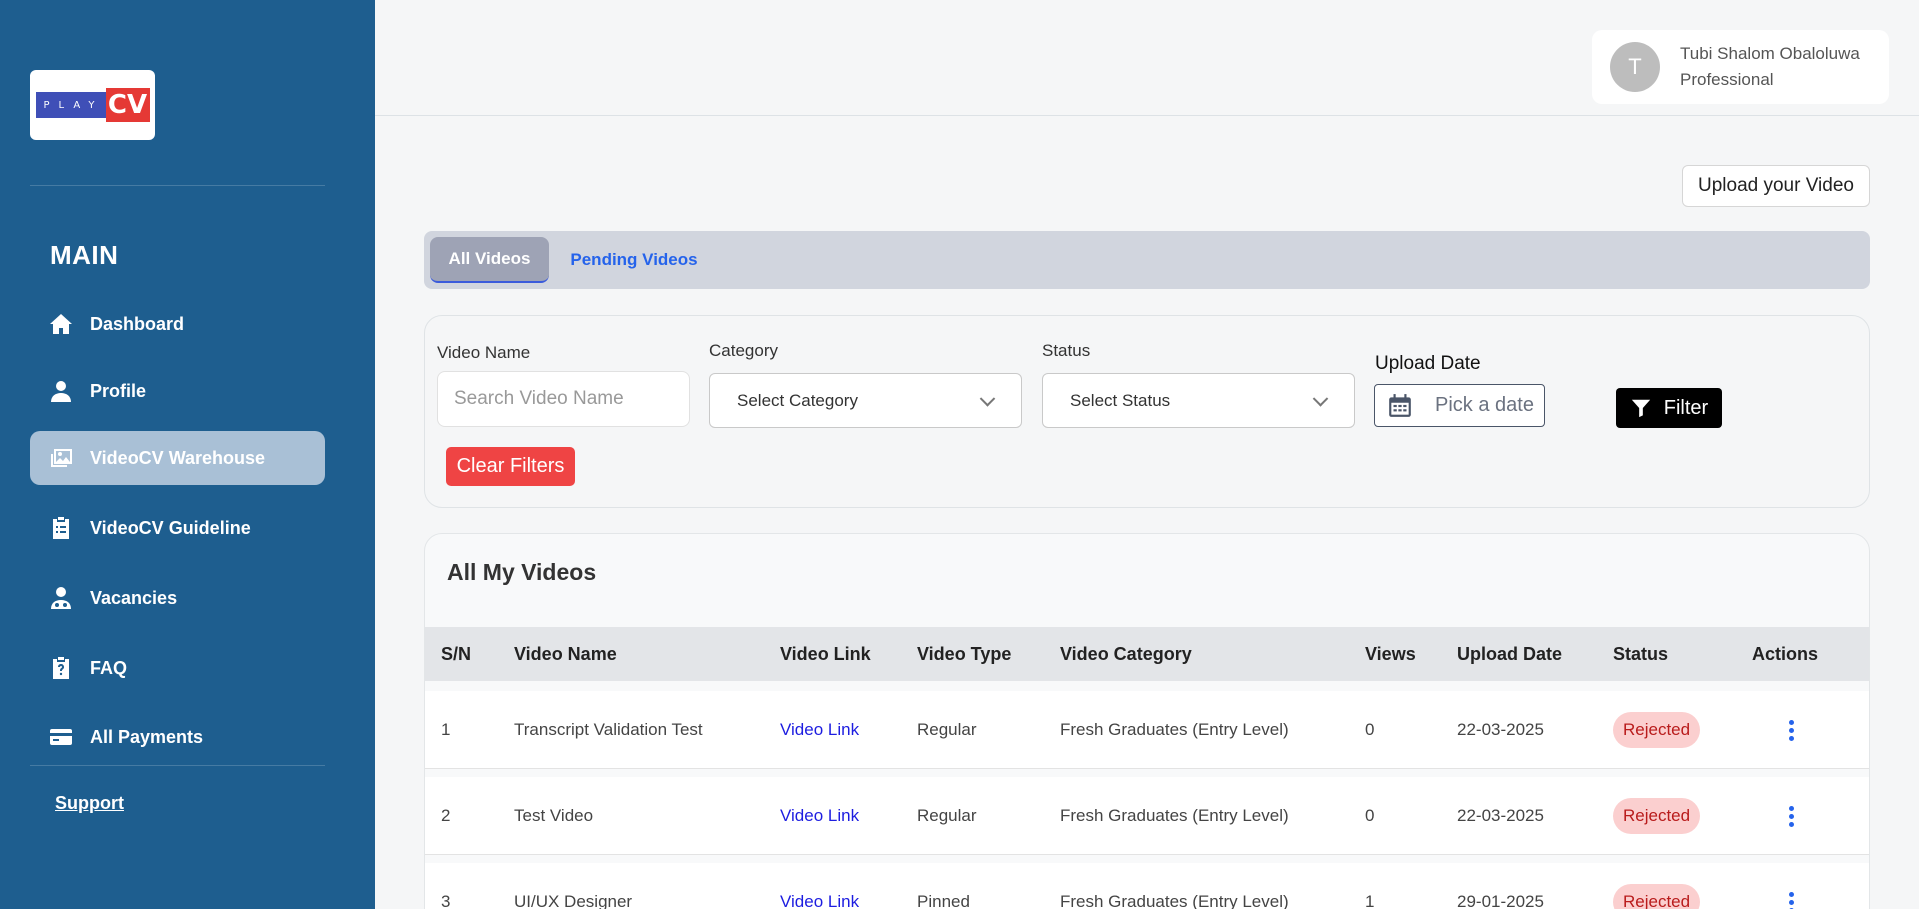 The height and width of the screenshot is (909, 1919). What do you see at coordinates (489, 260) in the screenshot?
I see `tab-all-videos: All Videos` at bounding box center [489, 260].